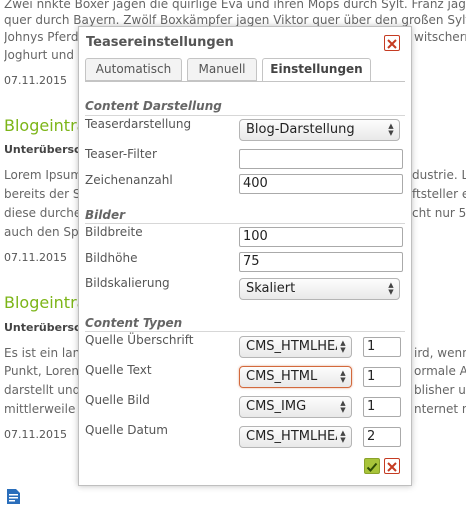  I want to click on close-button, so click(392, 43).